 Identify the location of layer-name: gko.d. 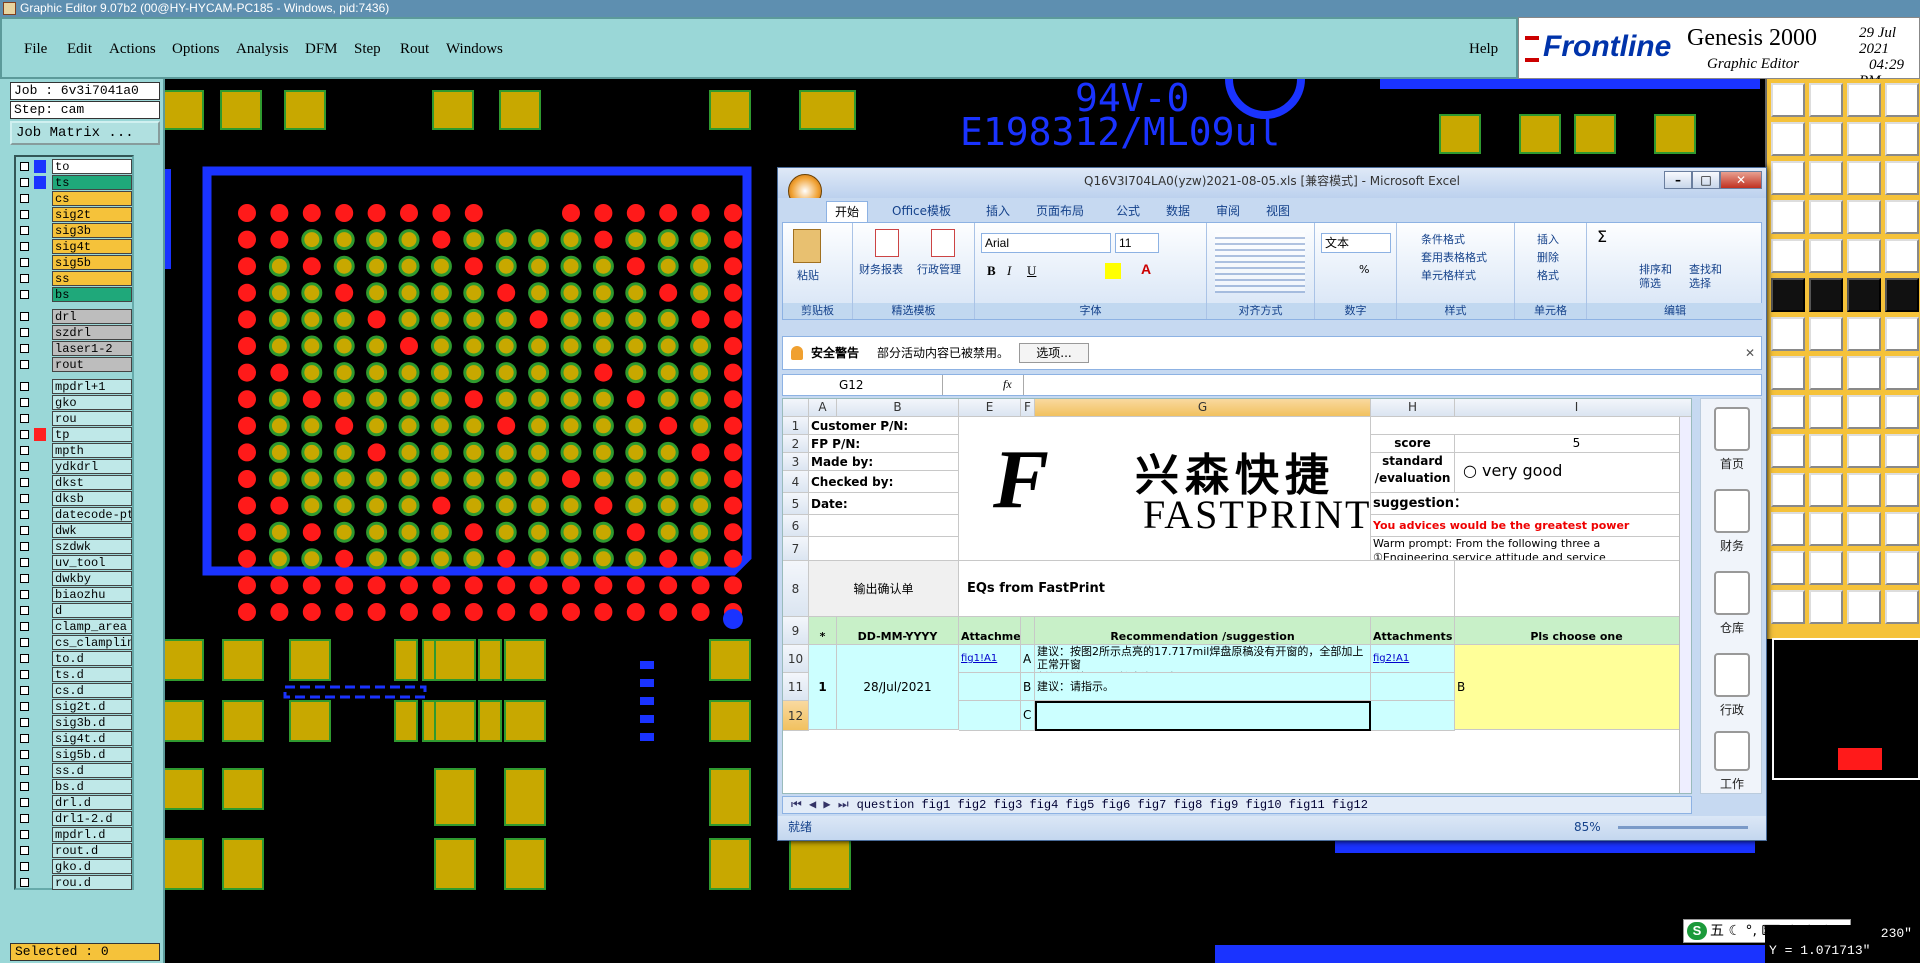
(92, 866).